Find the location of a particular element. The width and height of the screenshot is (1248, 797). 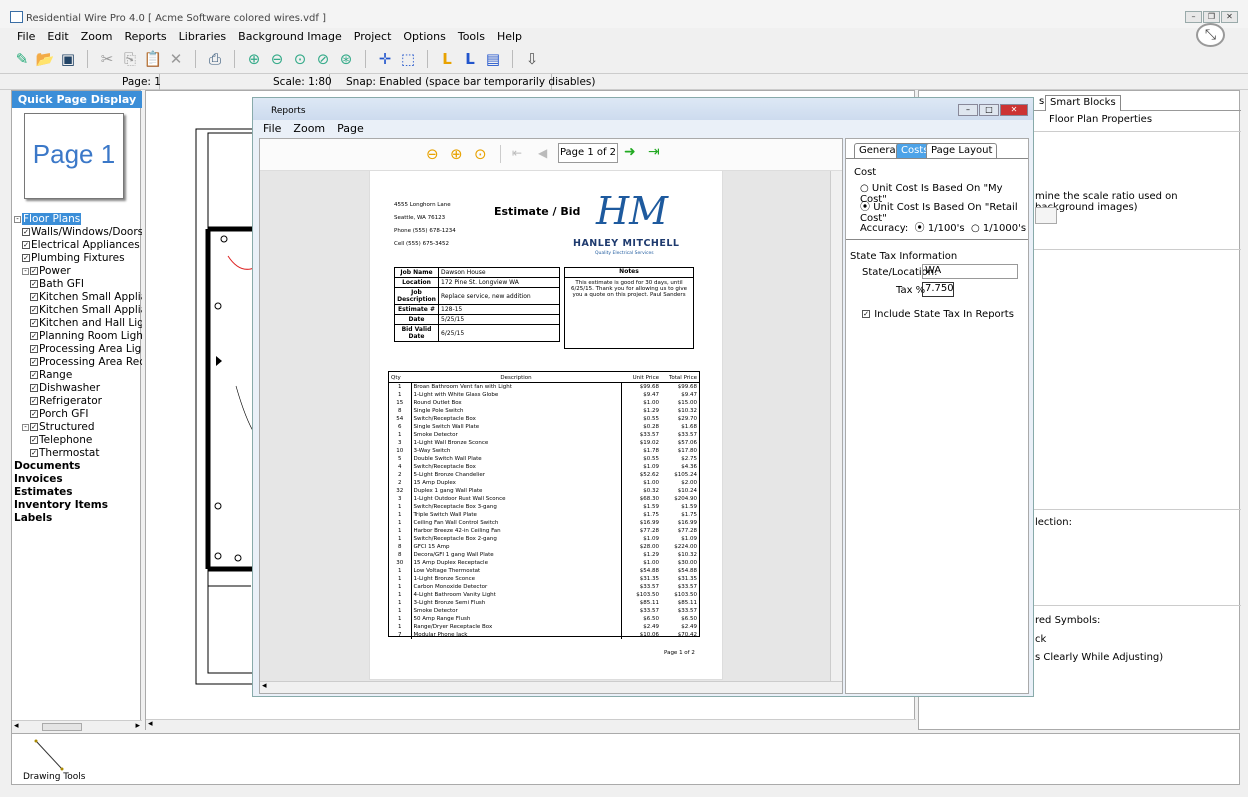

menu-file: File is located at coordinates (26, 37).